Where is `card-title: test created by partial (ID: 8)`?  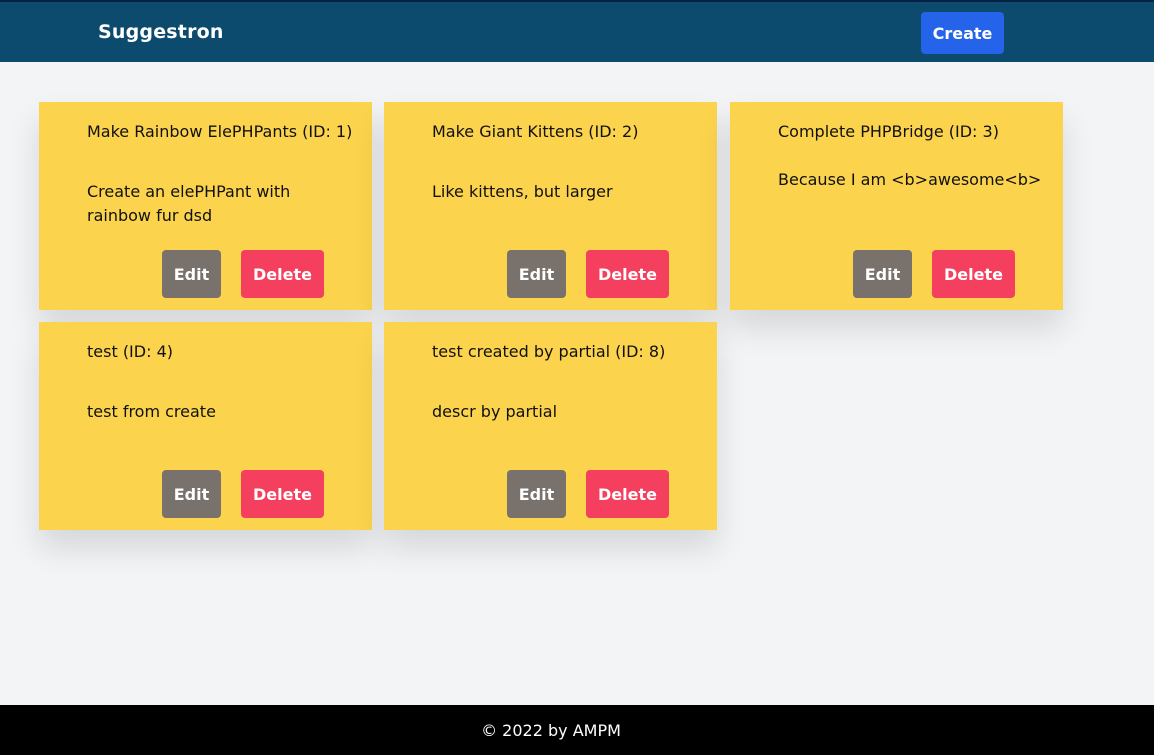 card-title: test created by partial (ID: 8) is located at coordinates (549, 351).